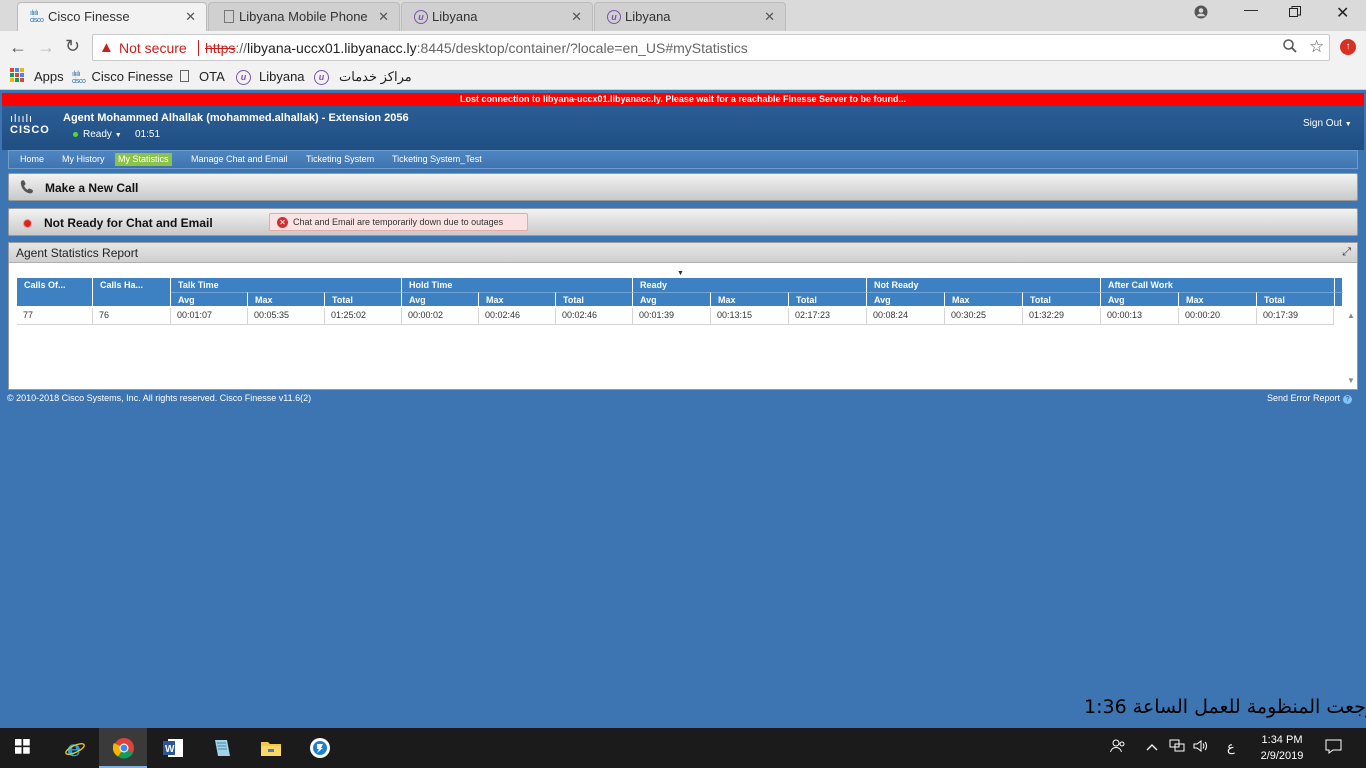  Describe the element at coordinates (319, 748) in the screenshot. I see `cisco-jabber-icon` at that location.